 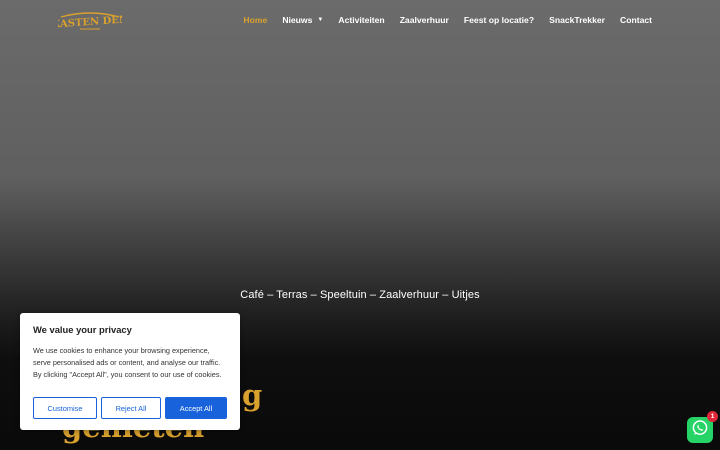 I want to click on cookie-button-group: Customise Reject All Accept All, so click(x=130, y=408).